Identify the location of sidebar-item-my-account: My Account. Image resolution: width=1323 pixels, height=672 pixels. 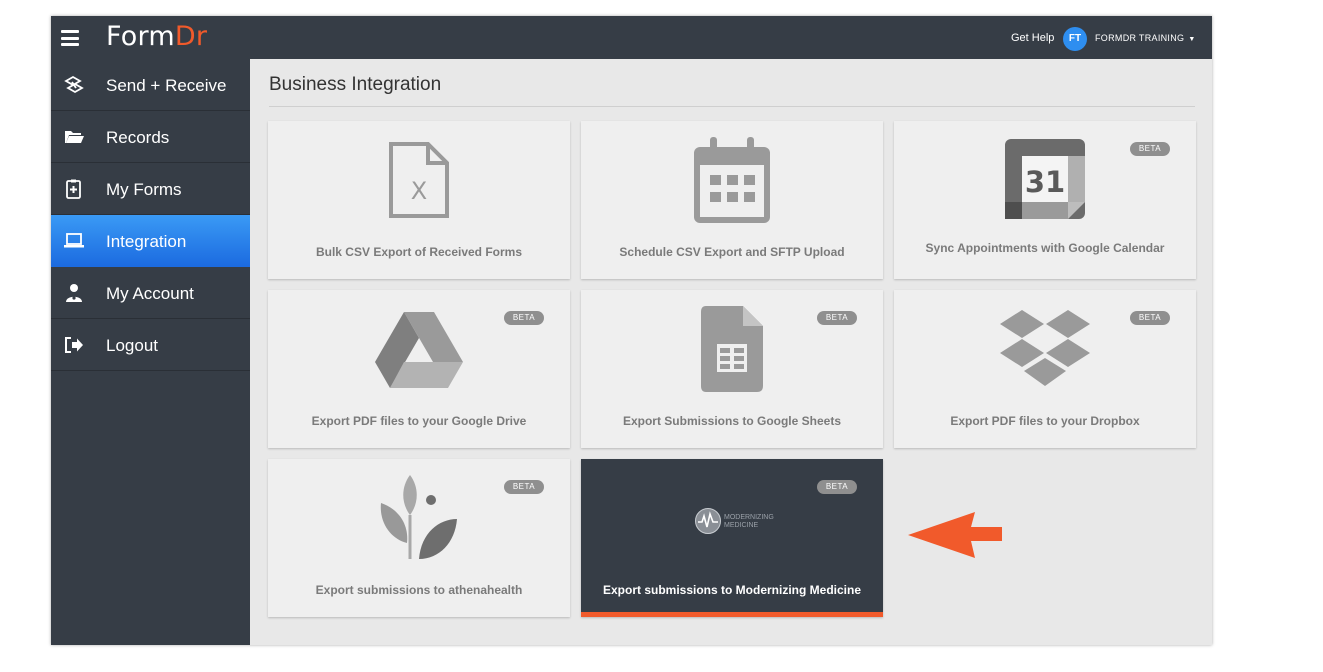
(150, 293).